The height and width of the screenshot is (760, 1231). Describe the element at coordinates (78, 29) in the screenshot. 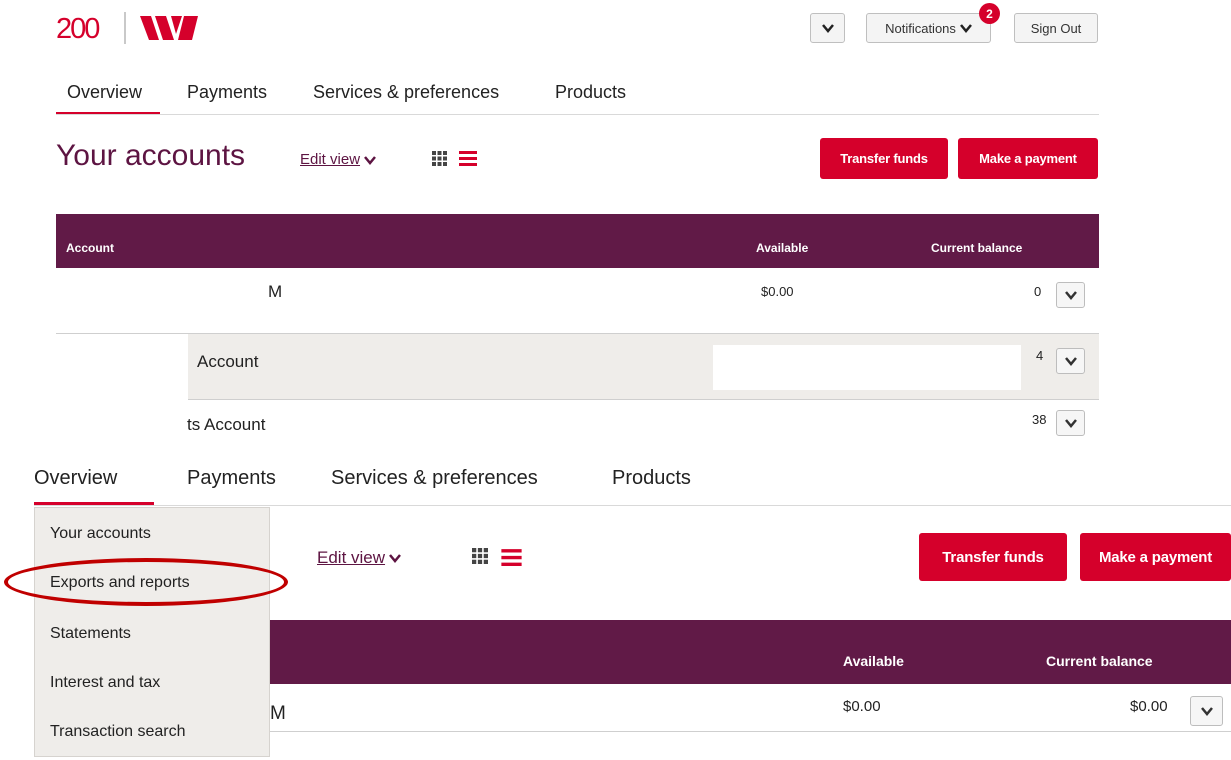

I see `logo-number: 200` at that location.